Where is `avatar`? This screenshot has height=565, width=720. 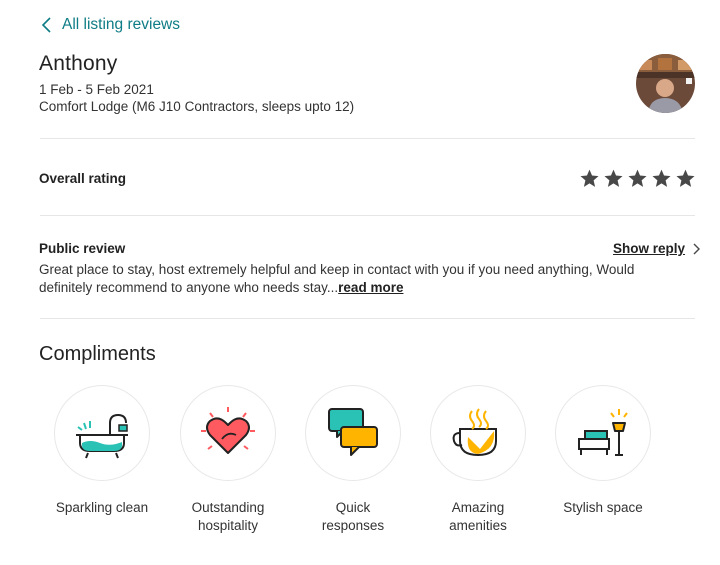
avatar is located at coordinates (665, 83).